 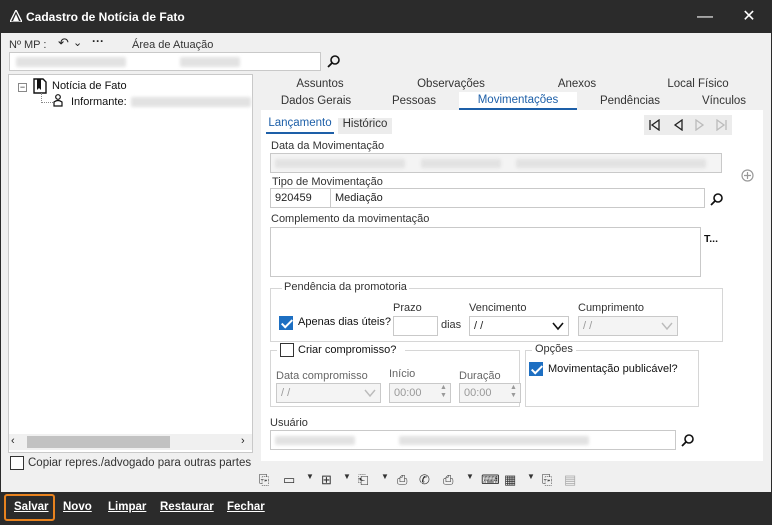 What do you see at coordinates (451, 325) in the screenshot?
I see `dias-label: dias` at bounding box center [451, 325].